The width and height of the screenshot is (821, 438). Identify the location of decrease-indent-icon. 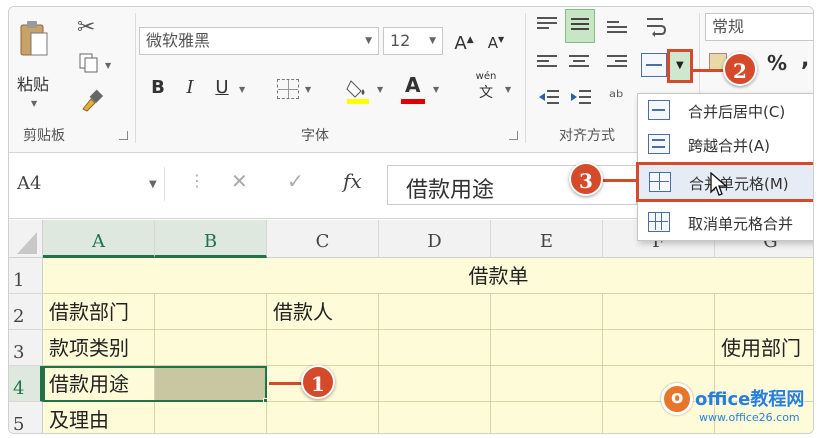
(549, 97).